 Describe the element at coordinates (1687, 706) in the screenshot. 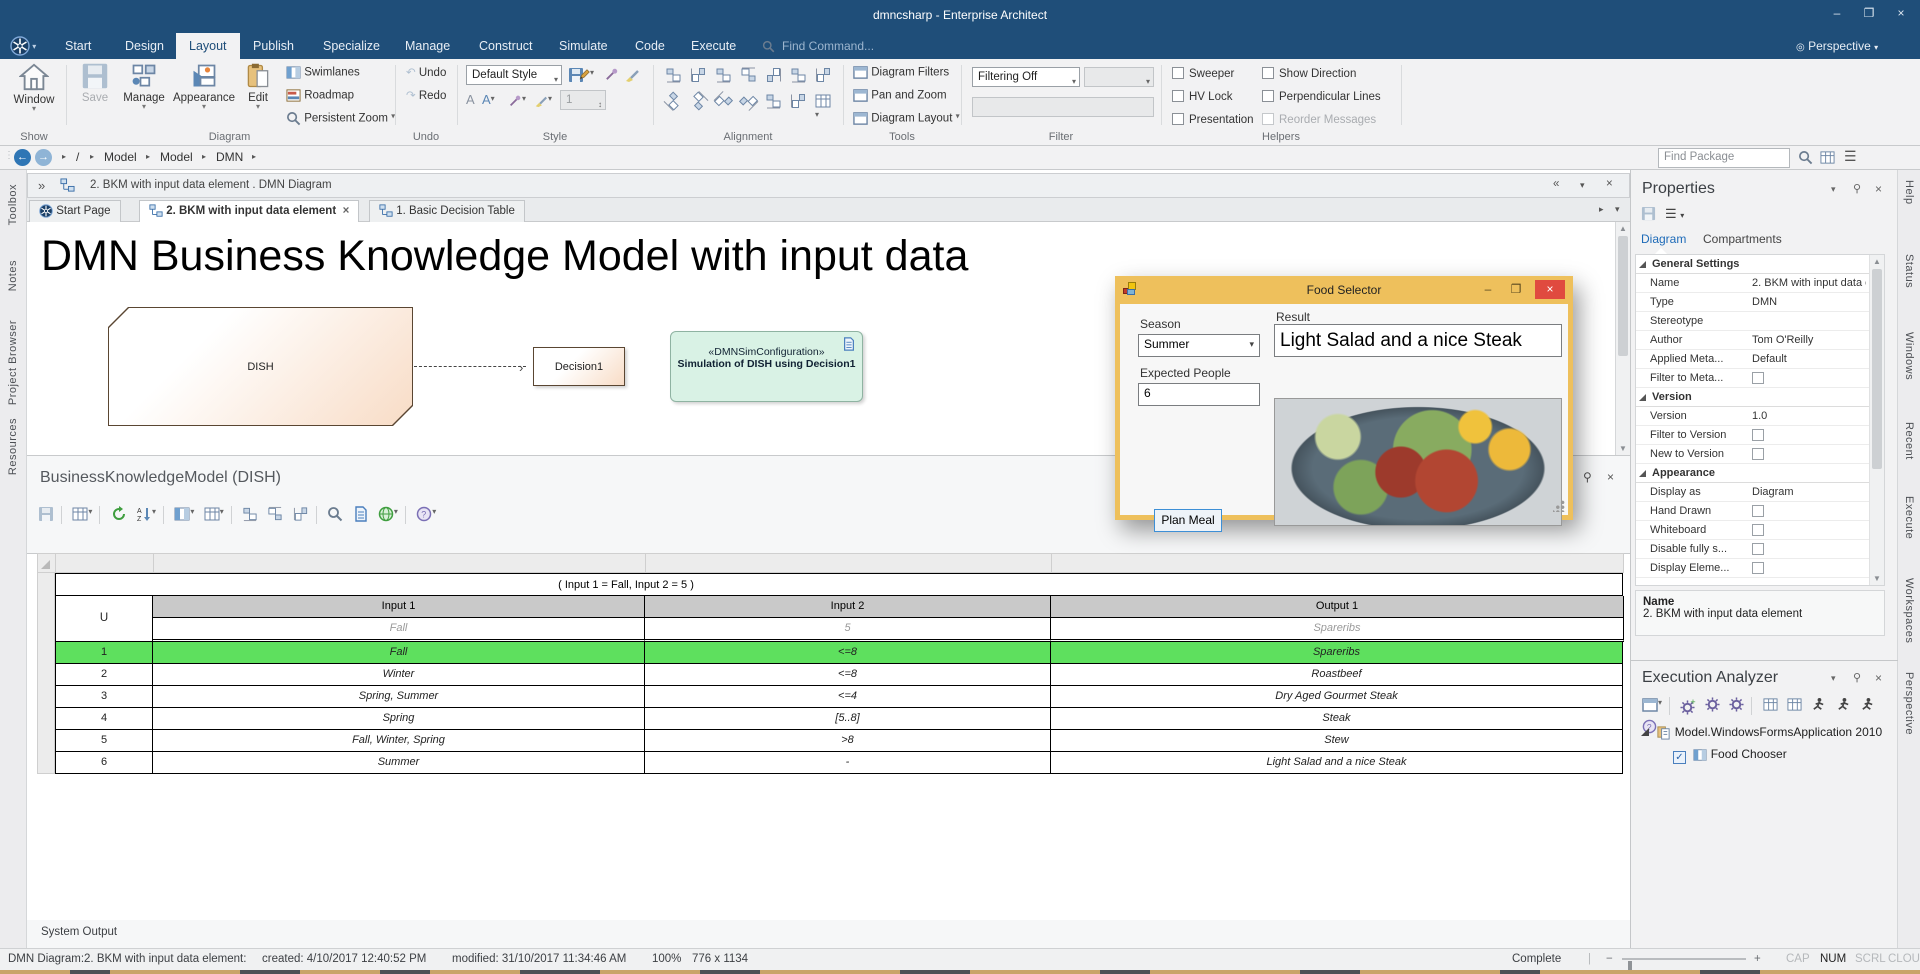

I see `add-script-icon: +` at that location.